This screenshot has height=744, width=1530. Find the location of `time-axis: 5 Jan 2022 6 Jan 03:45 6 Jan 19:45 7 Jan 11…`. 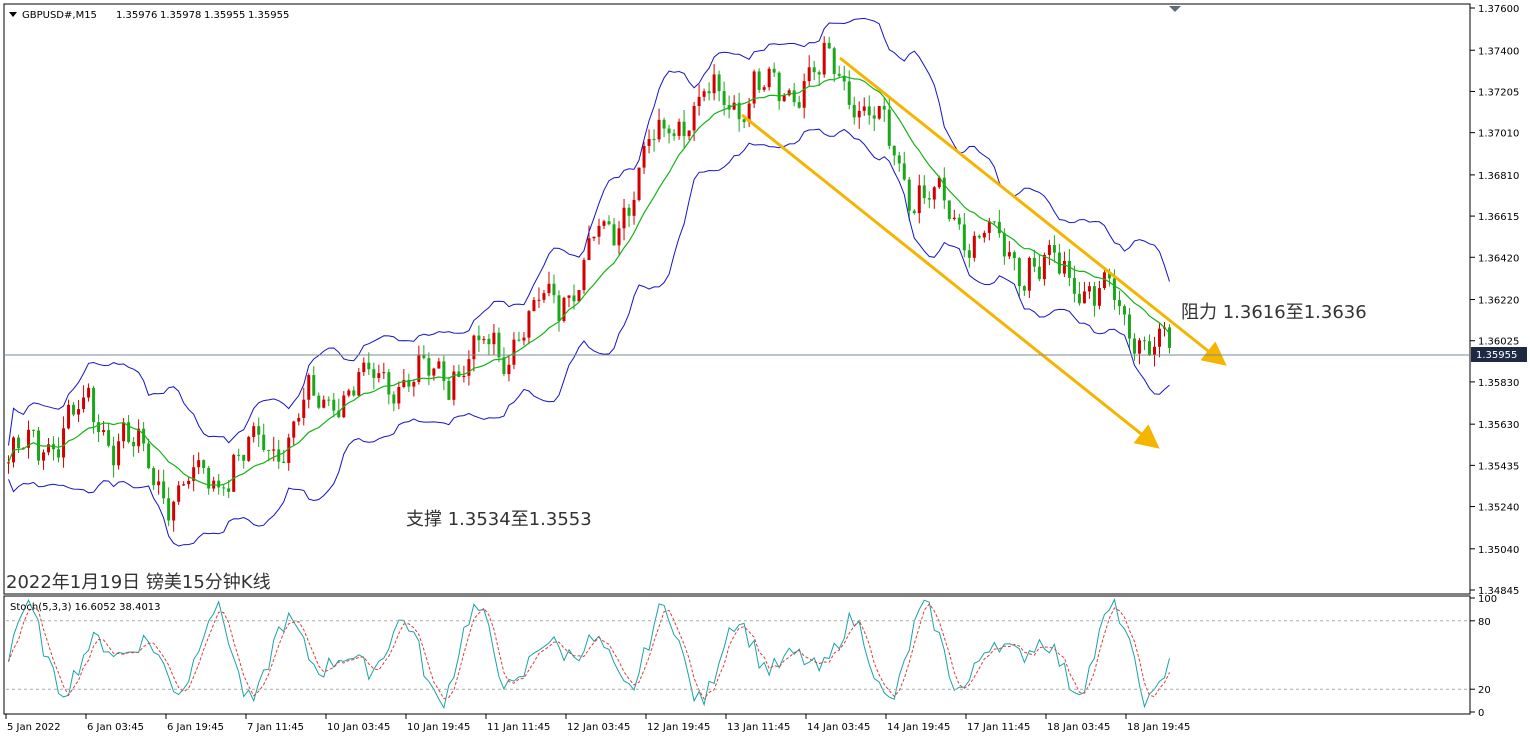

time-axis: 5 Jan 2022 6 Jan 03:45 6 Jan 19:45 7 Jan 11… is located at coordinates (597, 723).